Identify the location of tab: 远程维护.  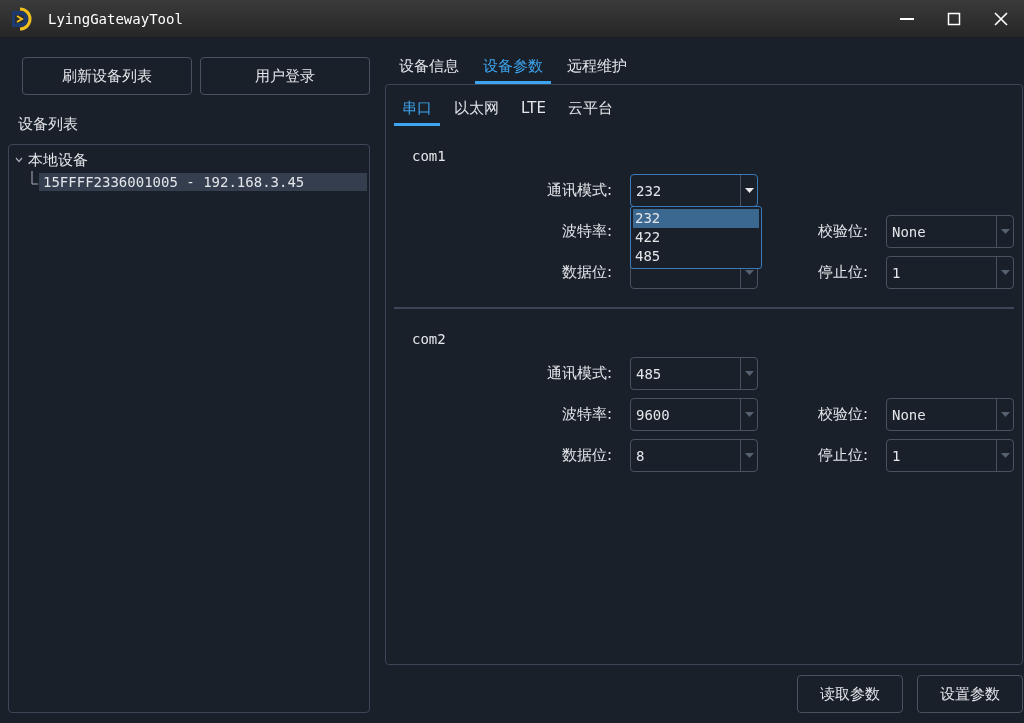
(597, 67).